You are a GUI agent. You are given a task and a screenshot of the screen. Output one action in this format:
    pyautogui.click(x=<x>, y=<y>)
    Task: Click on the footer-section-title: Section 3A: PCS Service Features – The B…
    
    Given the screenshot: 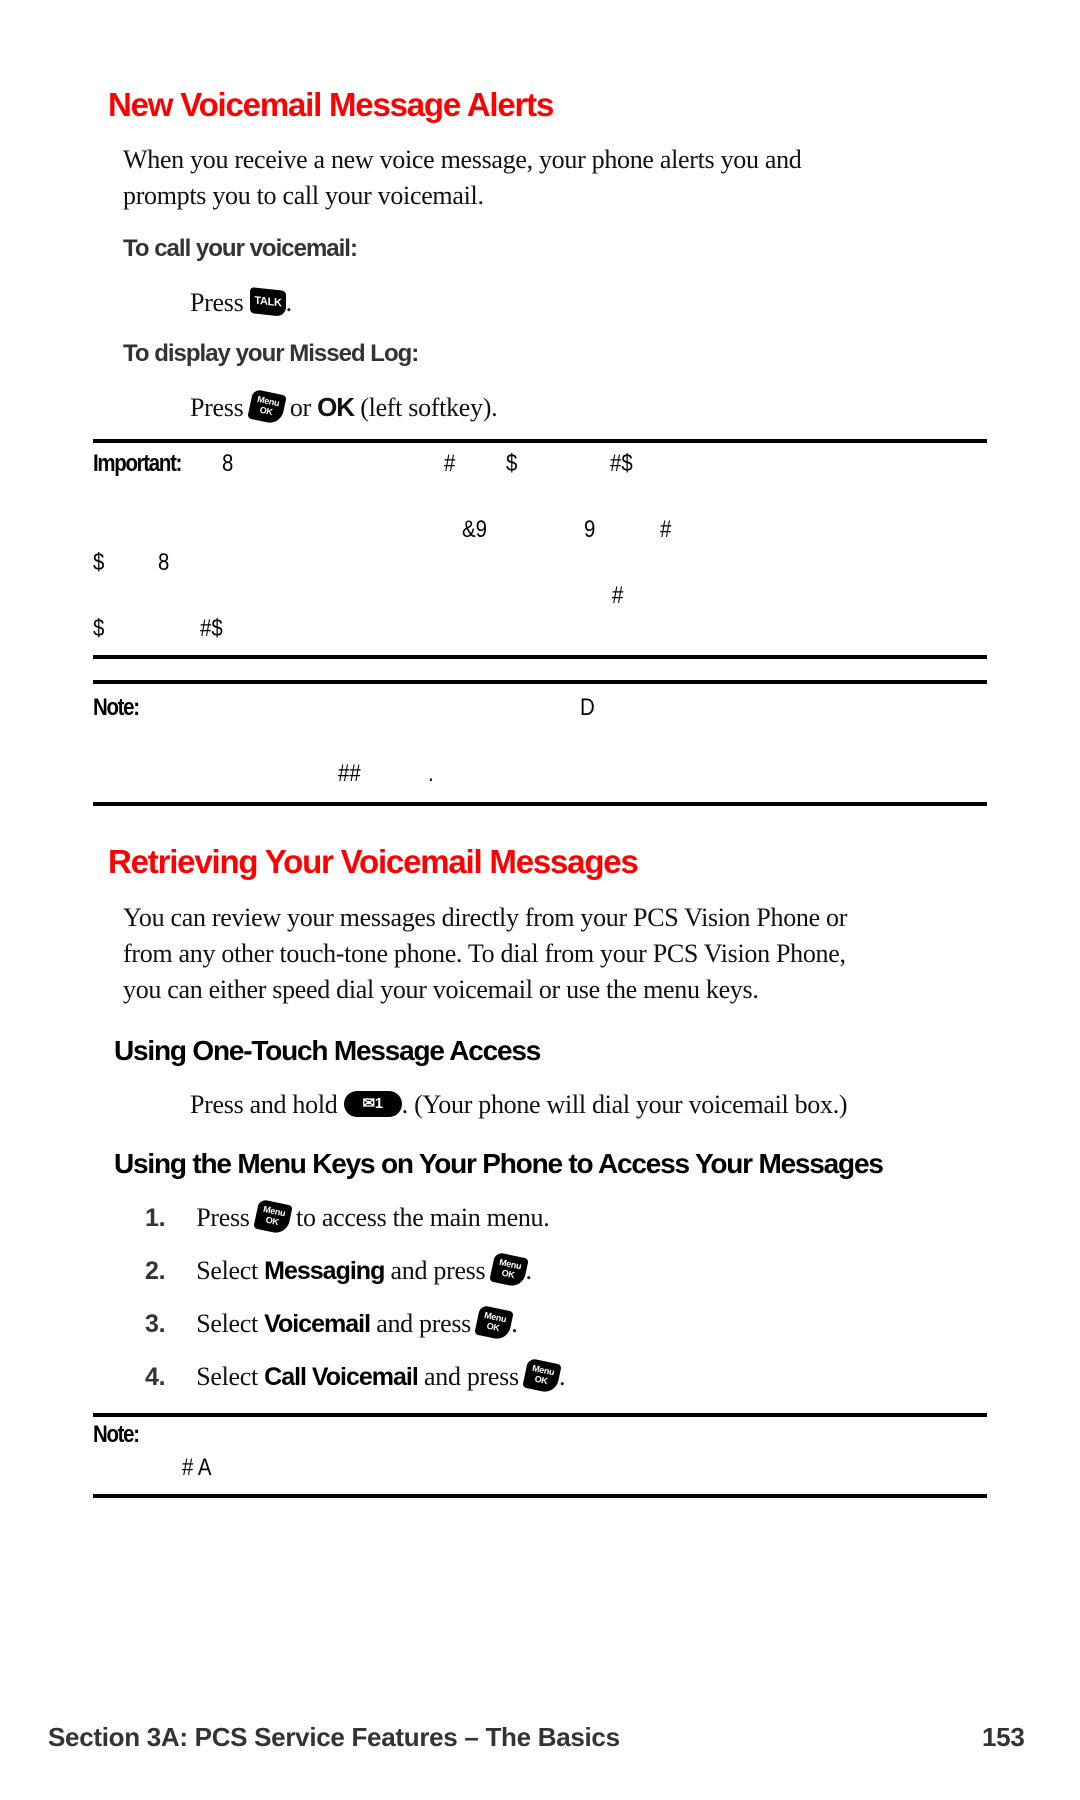 What is the action you would take?
    pyautogui.click(x=334, y=1737)
    